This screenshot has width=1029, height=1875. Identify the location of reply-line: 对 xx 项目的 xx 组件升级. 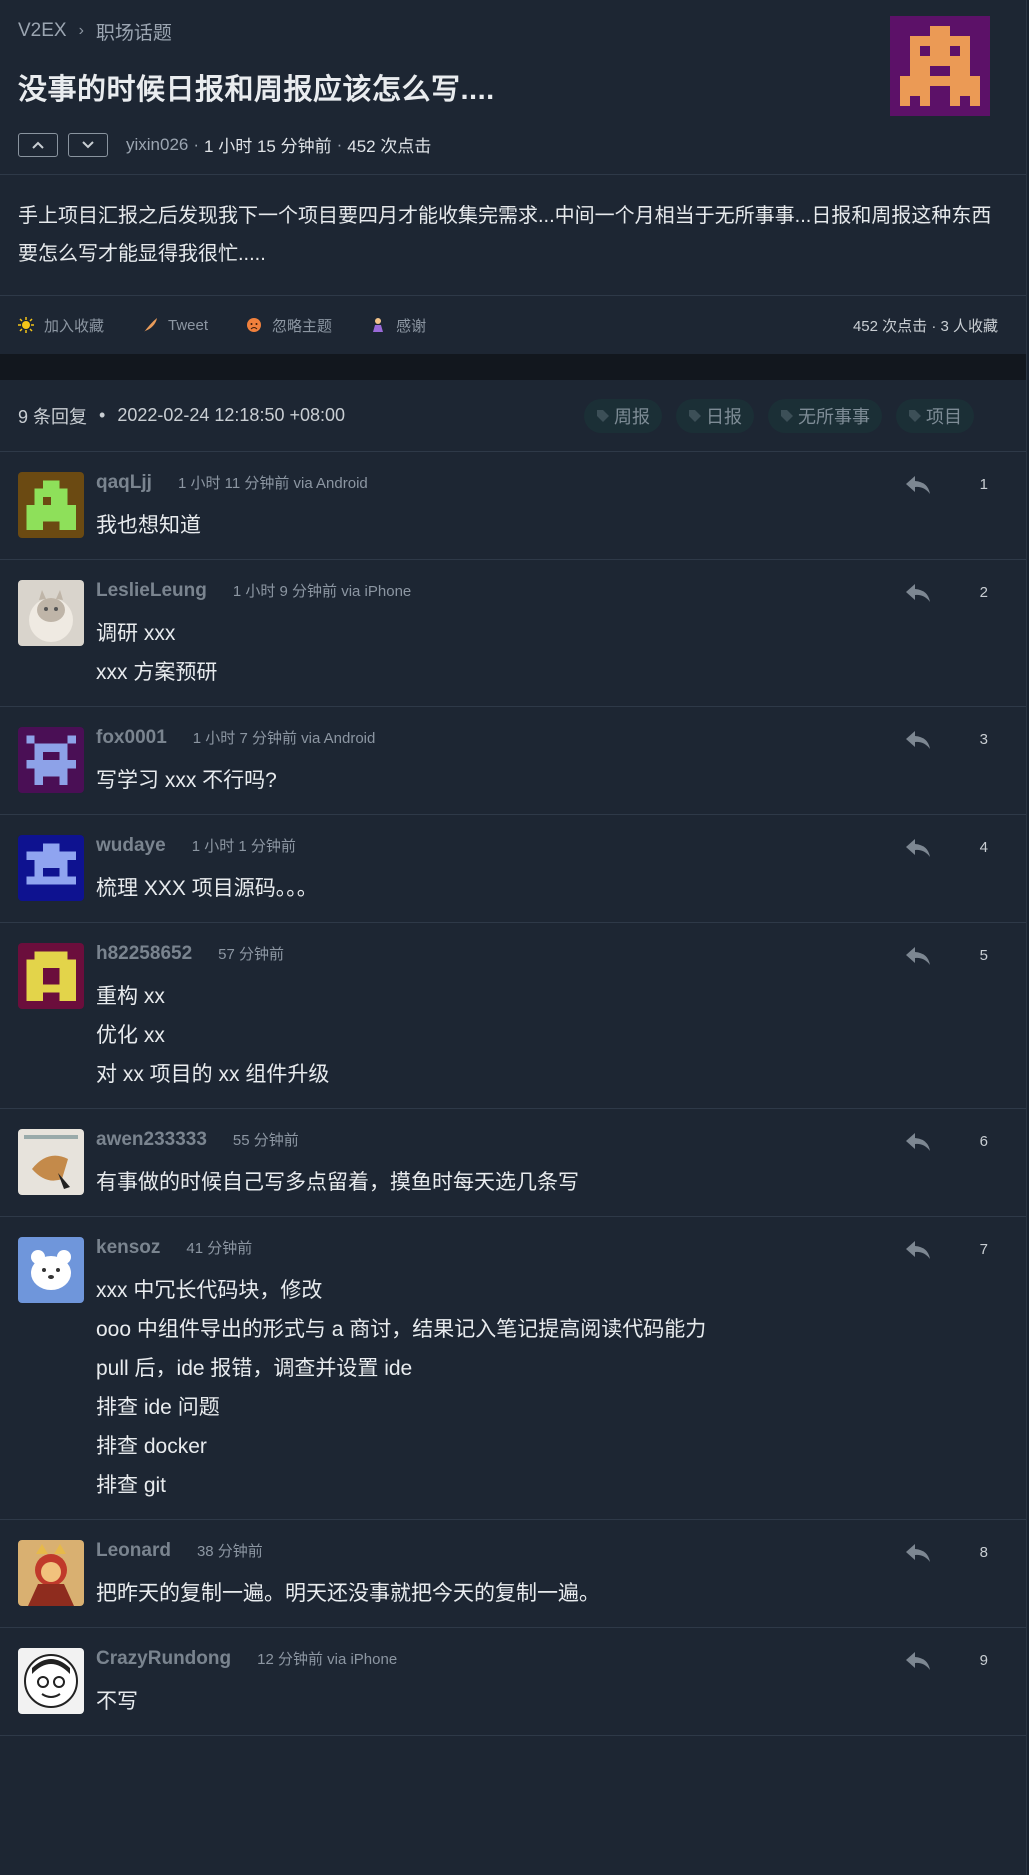
(213, 1074).